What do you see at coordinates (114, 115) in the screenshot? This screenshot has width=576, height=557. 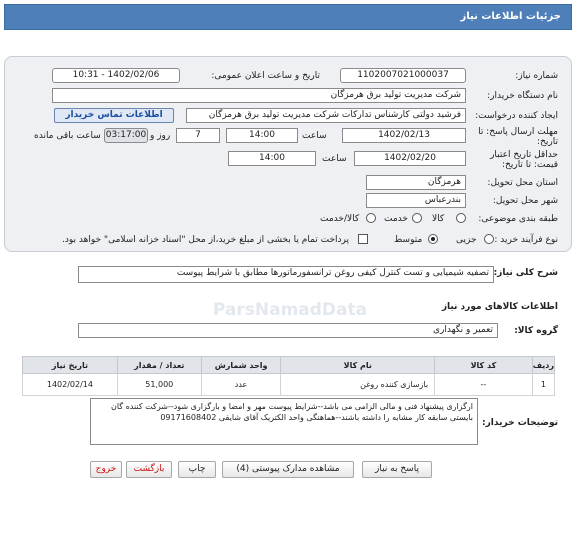 I see `contact-info-link: اطلاعات تماس خریدار` at bounding box center [114, 115].